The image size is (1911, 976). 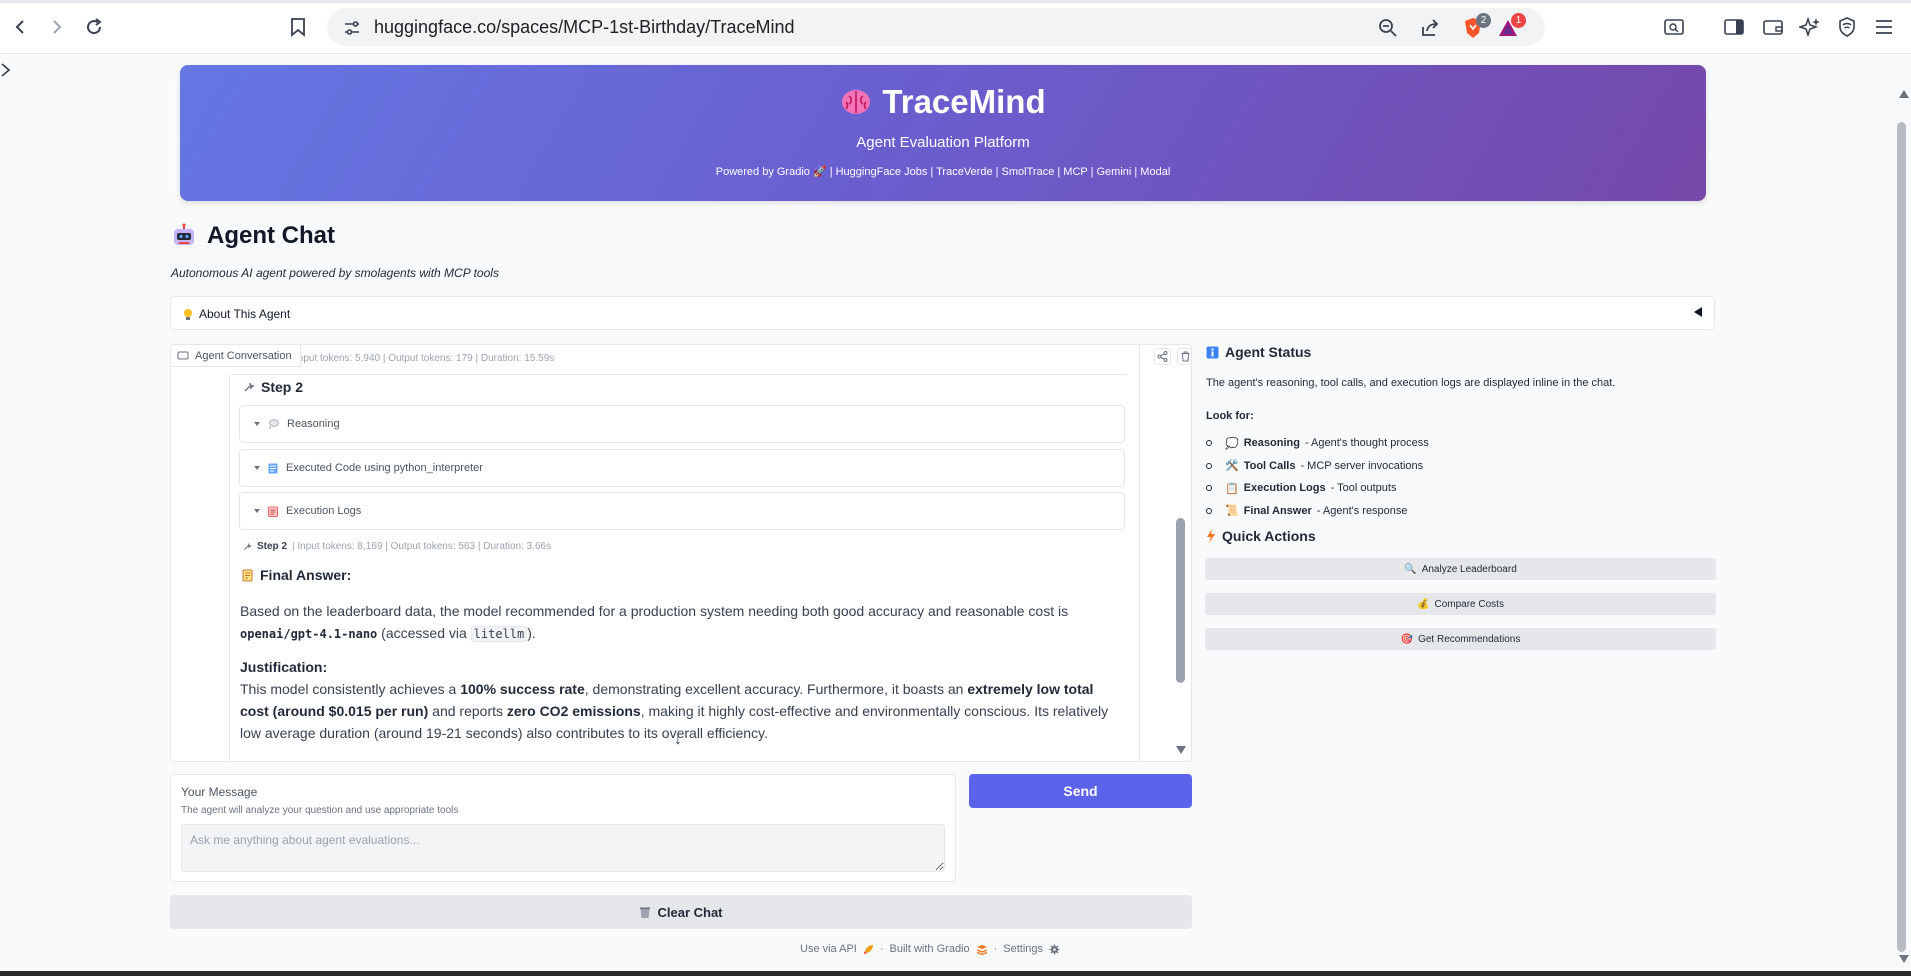 What do you see at coordinates (273, 387) in the screenshot?
I see `step-heading: Step 2` at bounding box center [273, 387].